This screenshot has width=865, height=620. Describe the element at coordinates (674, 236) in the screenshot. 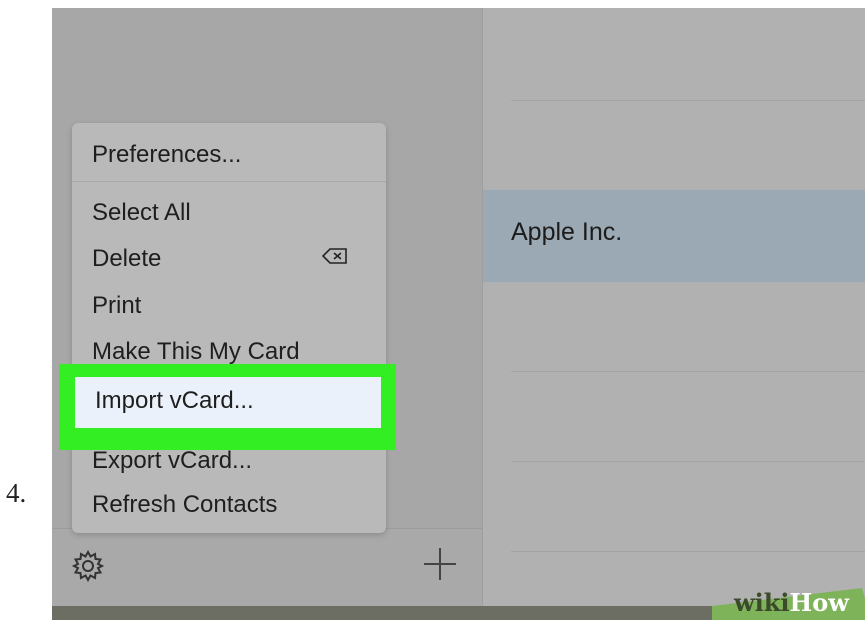

I see `contact-row-selected: Apple Inc.` at that location.